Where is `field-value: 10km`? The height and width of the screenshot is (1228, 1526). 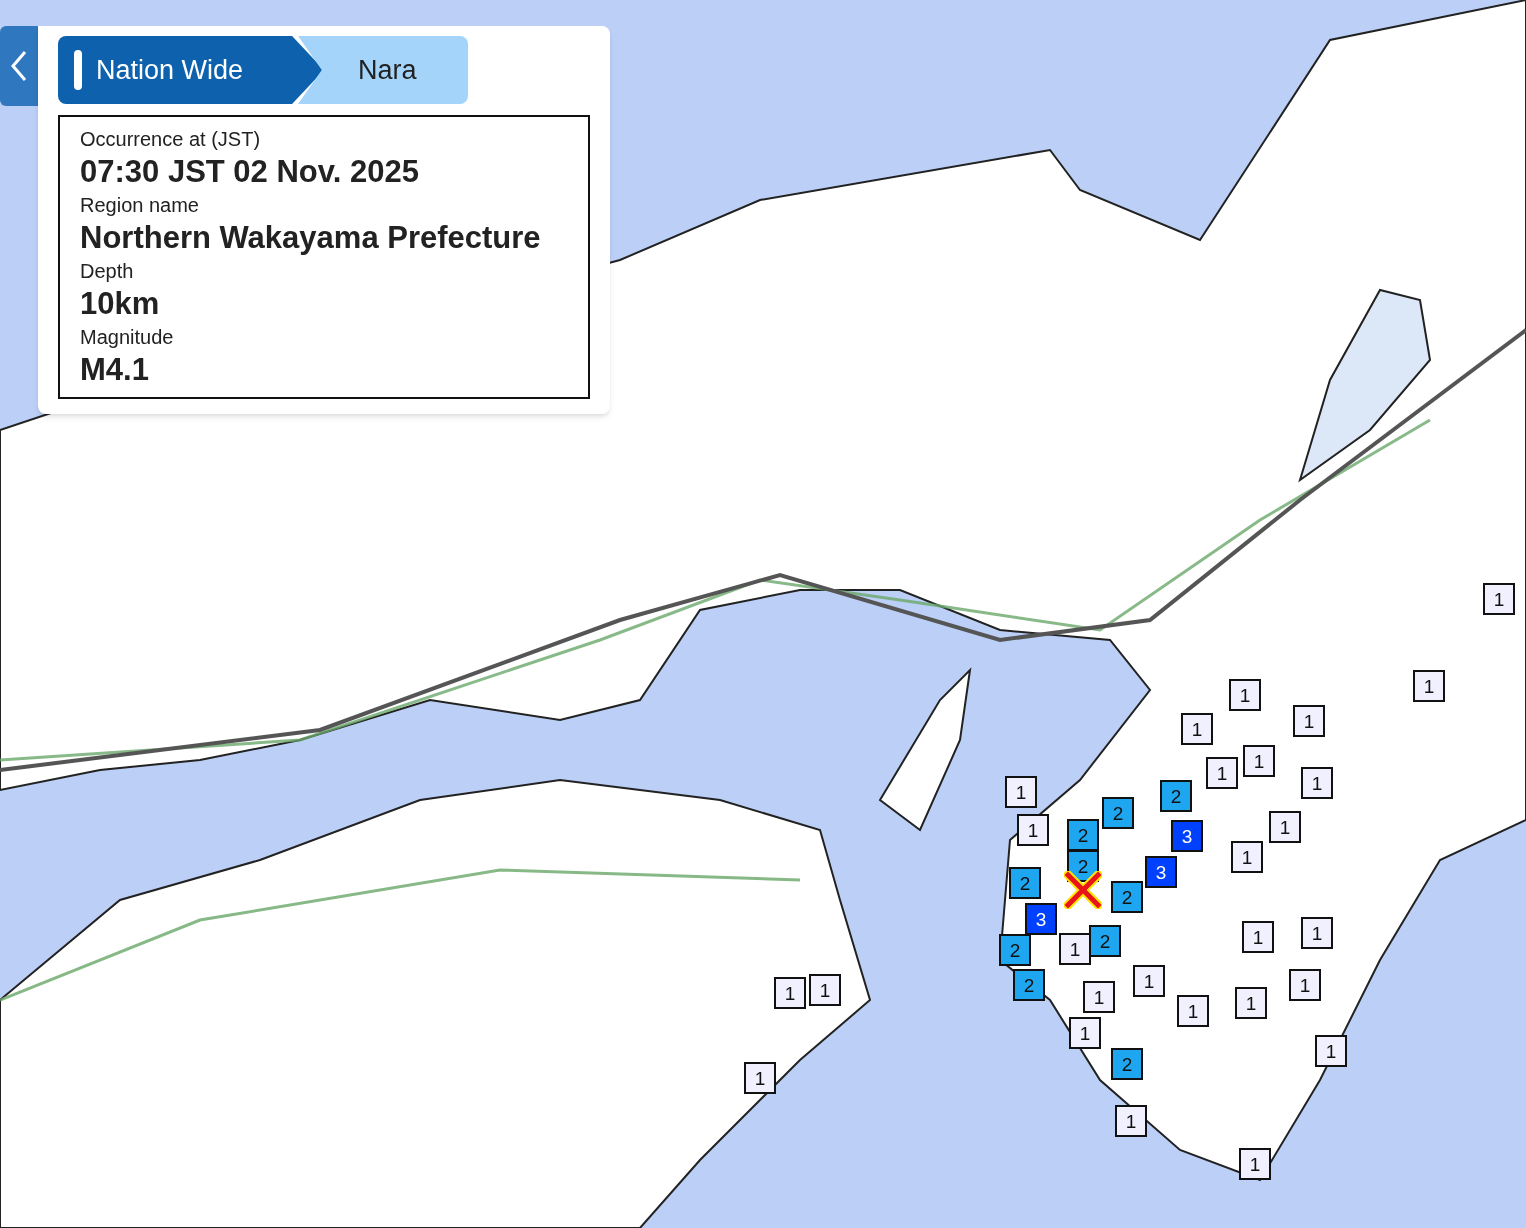
field-value: 10km is located at coordinates (120, 304).